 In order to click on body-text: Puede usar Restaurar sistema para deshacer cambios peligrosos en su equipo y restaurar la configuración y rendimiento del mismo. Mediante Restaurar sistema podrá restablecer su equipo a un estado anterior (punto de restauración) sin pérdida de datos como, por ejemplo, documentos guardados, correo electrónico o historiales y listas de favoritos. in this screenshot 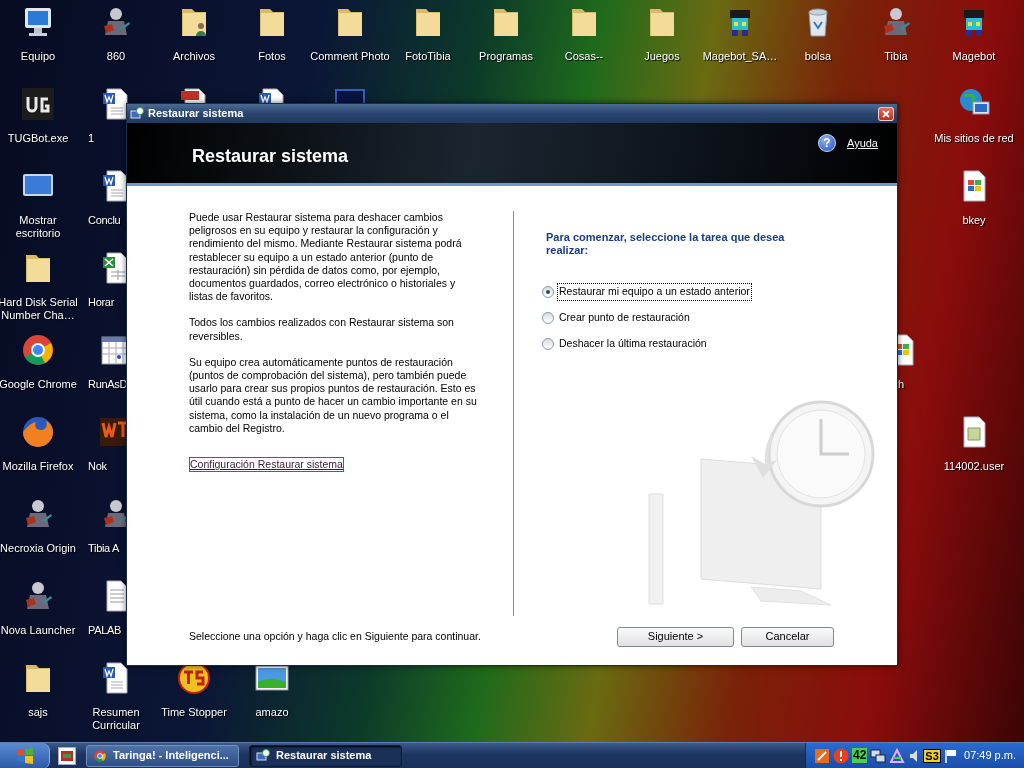, I will do `click(326, 257)`.